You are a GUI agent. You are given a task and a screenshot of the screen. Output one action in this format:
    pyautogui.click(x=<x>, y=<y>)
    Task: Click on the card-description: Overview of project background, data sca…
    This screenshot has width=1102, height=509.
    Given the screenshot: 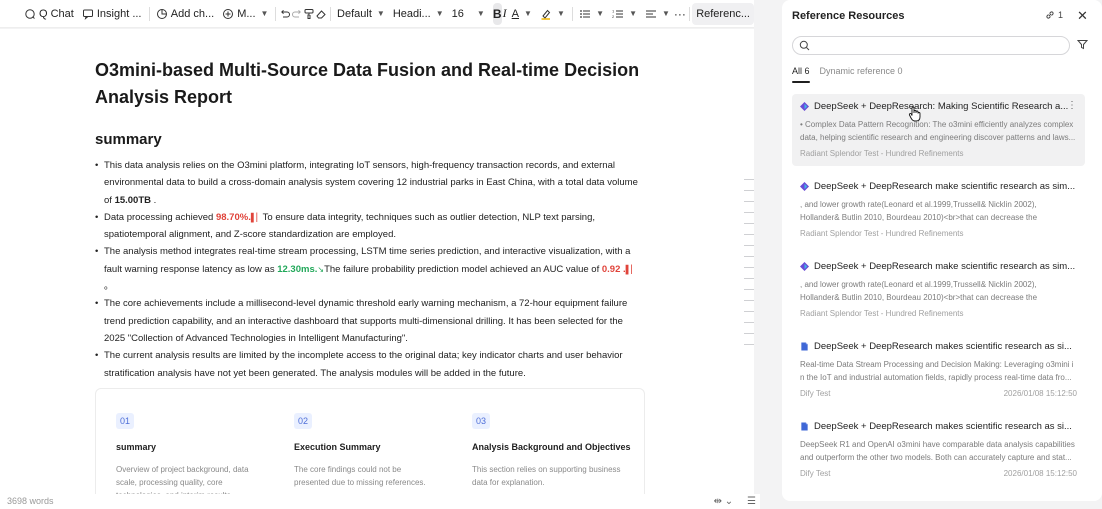 What is the action you would take?
    pyautogui.click(x=182, y=479)
    